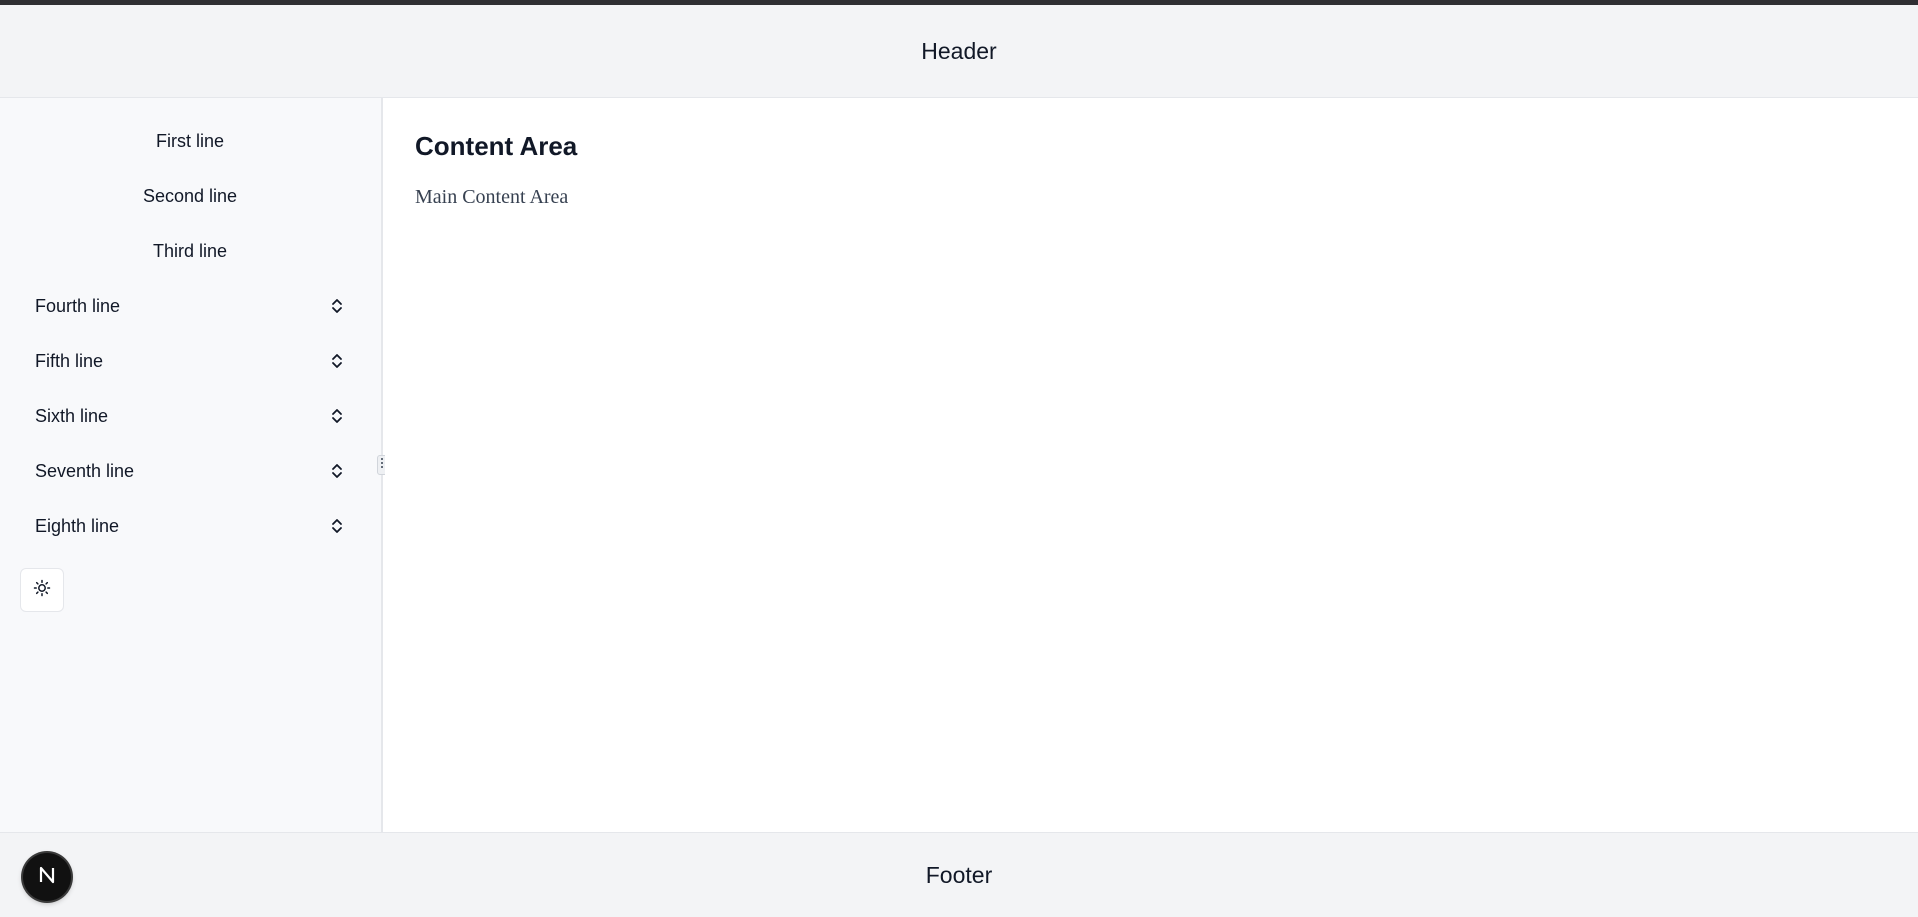  I want to click on sidebar-item-label: First line, so click(189, 140).